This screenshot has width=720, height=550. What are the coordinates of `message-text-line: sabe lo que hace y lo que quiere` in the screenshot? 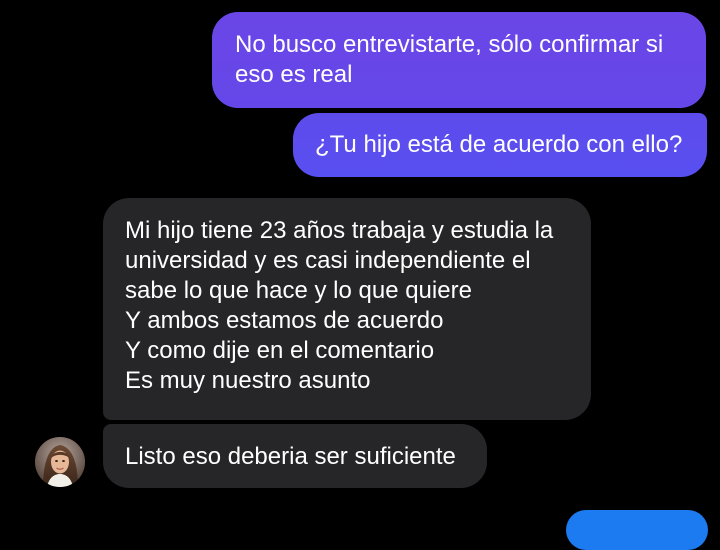 It's located at (298, 290).